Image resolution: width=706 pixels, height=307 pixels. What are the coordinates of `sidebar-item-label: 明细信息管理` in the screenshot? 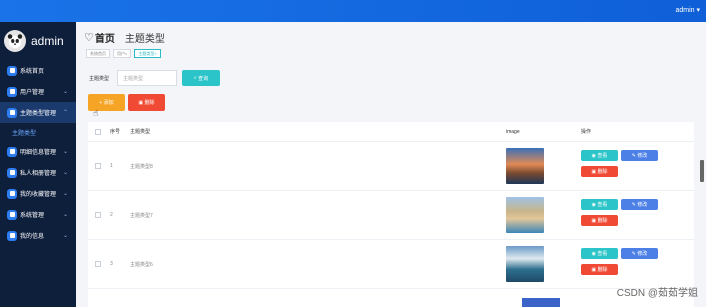 It's located at (38, 153).